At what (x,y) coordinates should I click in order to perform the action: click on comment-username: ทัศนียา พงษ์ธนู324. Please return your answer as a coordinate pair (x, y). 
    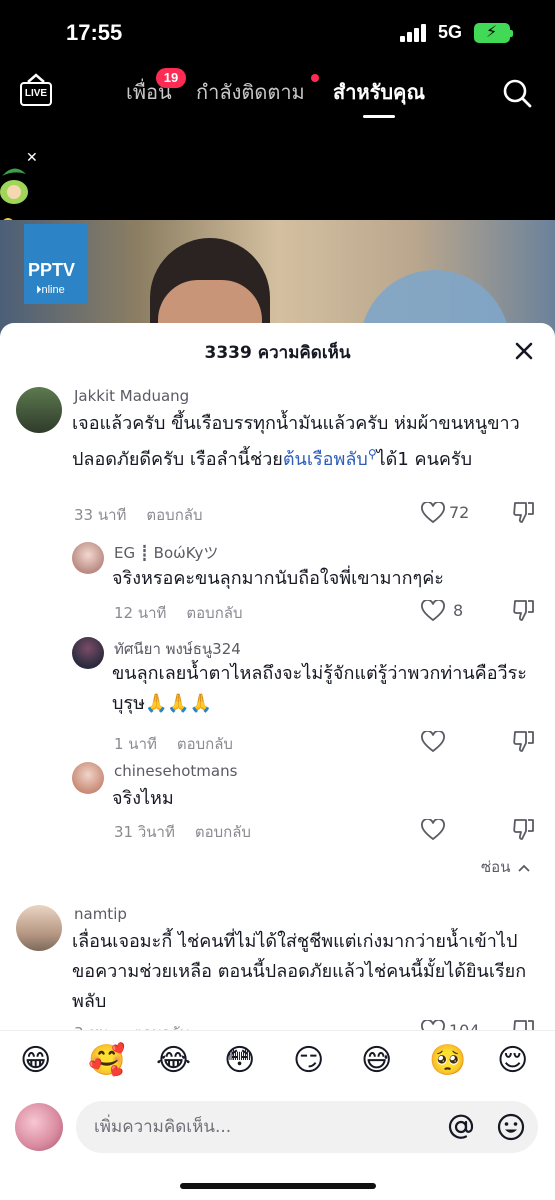
    Looking at the image, I should click on (177, 649).